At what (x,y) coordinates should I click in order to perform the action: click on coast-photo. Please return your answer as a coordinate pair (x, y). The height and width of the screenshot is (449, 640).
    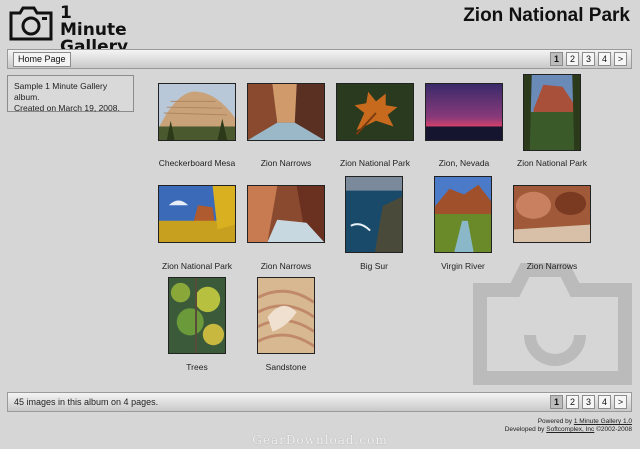
    Looking at the image, I should click on (374, 214).